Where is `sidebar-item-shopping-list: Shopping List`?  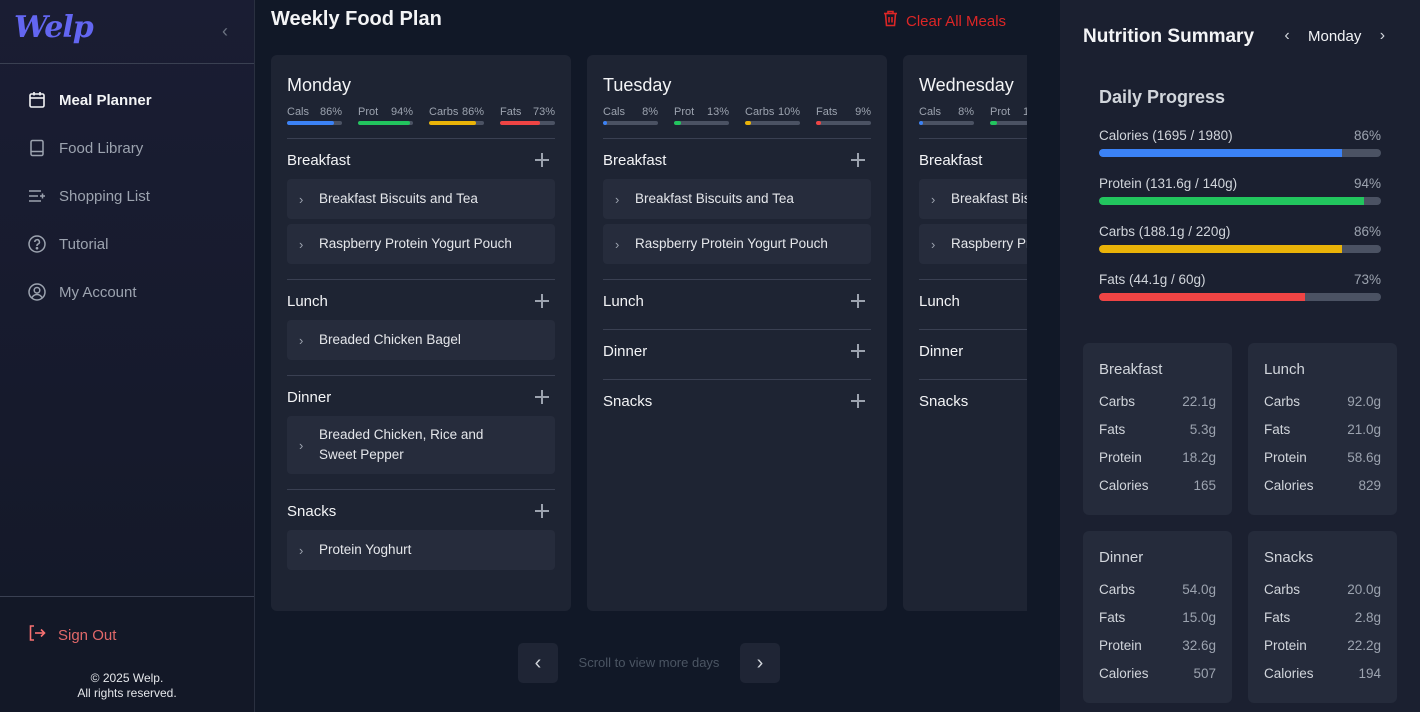
sidebar-item-shopping-list: Shopping List is located at coordinates (127, 196).